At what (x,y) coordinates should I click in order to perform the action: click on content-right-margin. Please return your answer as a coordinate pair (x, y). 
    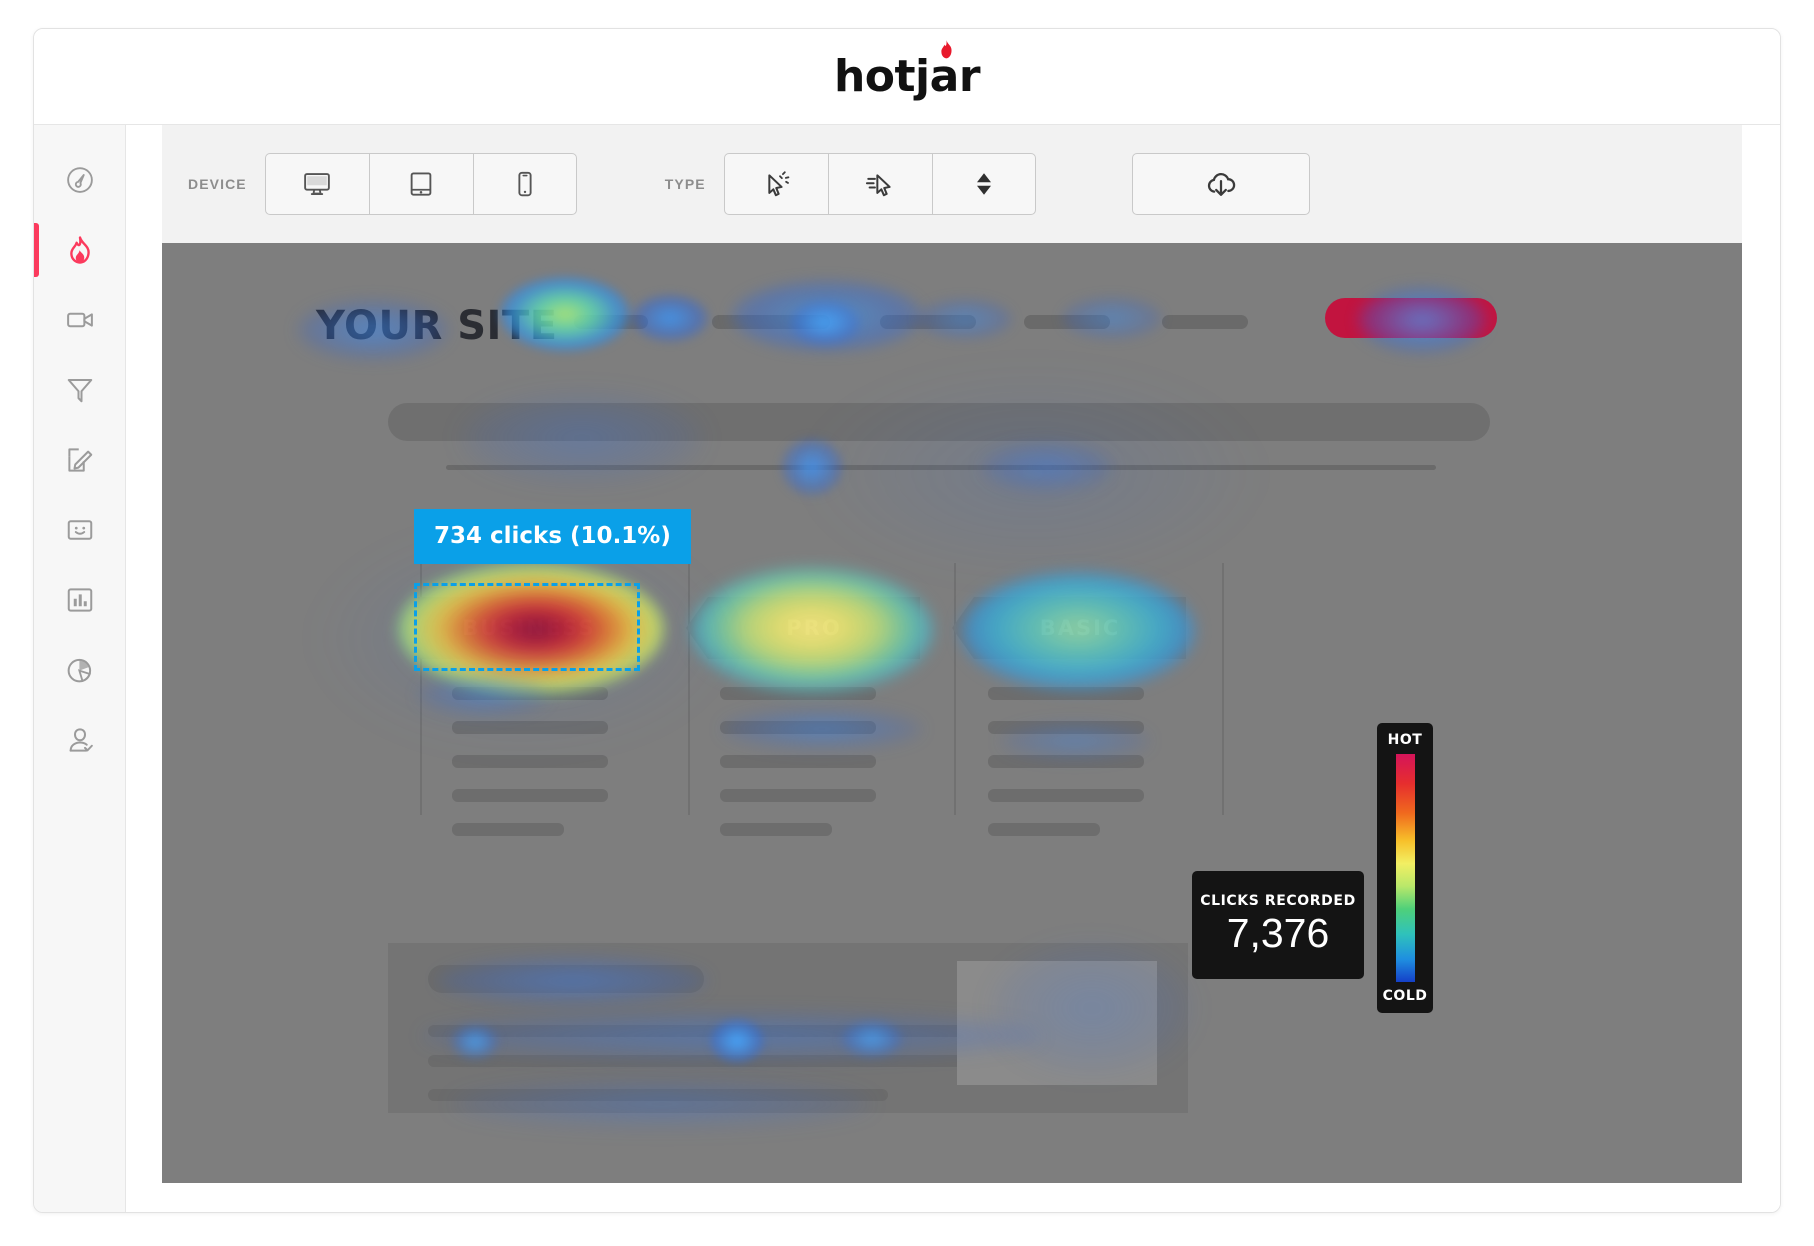
    Looking at the image, I should click on (1761, 668).